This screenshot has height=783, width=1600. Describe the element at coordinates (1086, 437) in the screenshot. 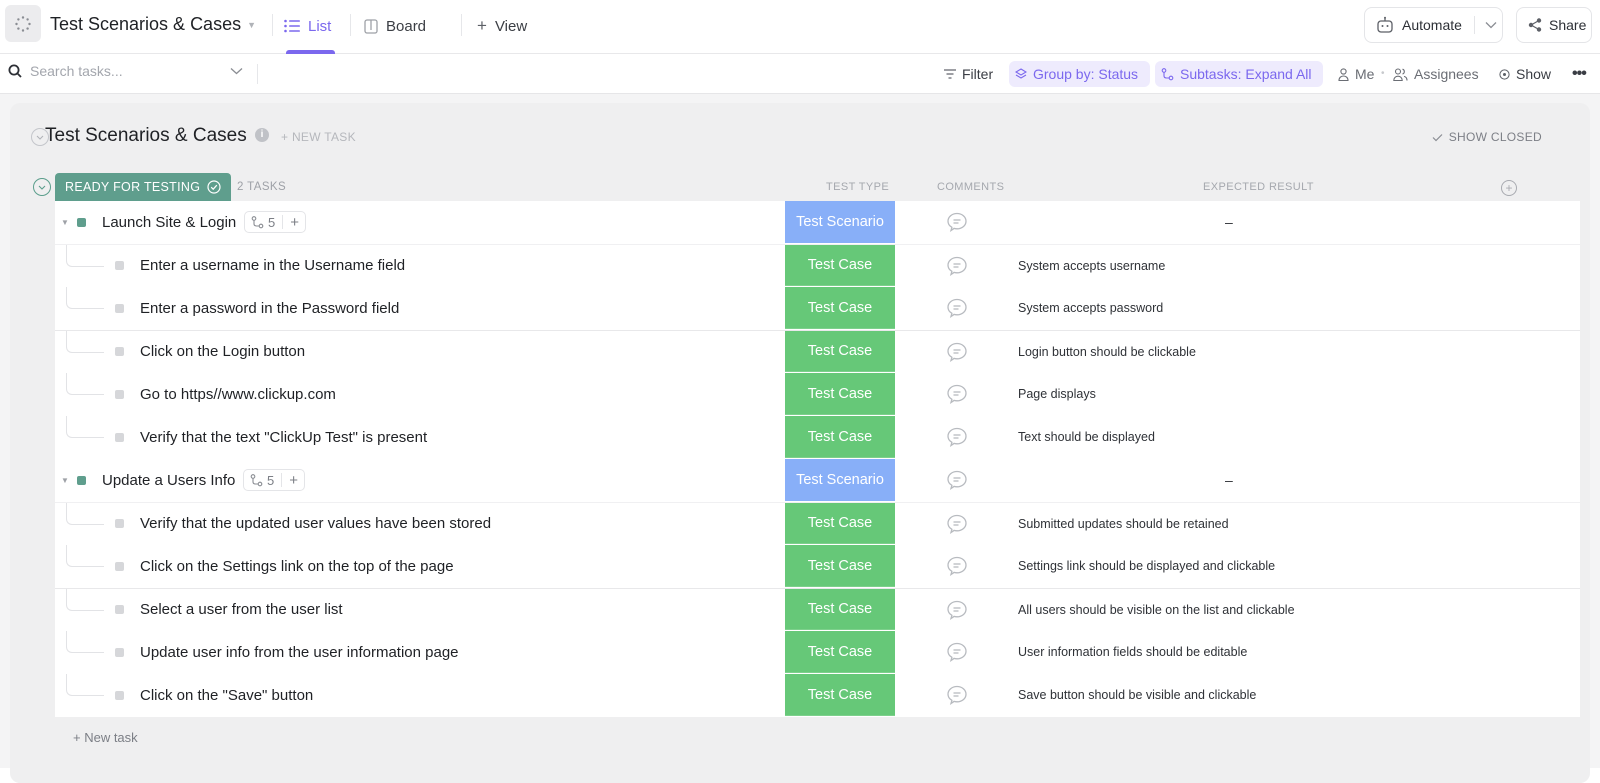

I see `expected-result-cell: Text should be displayed` at that location.